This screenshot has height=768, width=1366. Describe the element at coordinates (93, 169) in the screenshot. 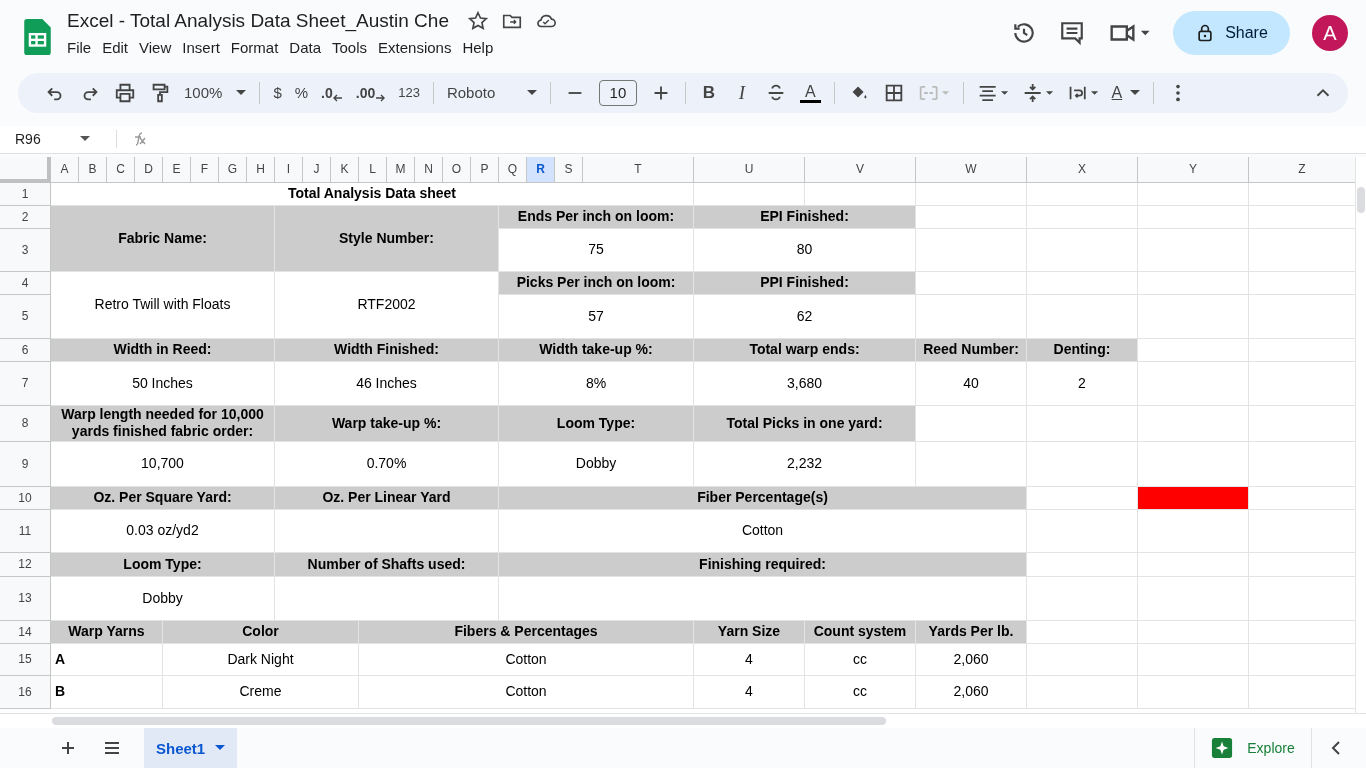

I see `column-header: B` at that location.